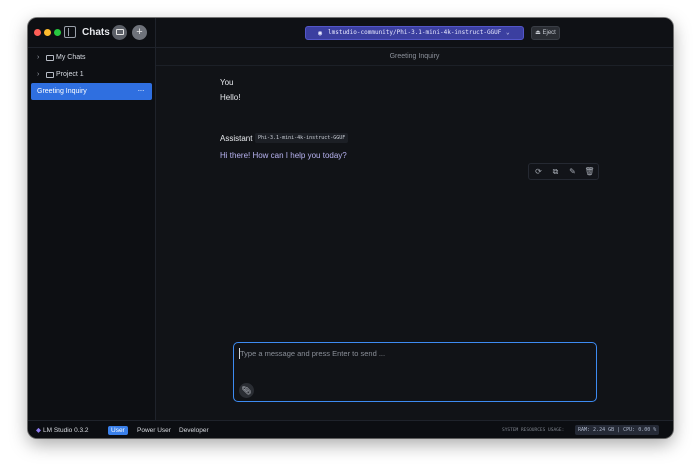 Image resolution: width=700 pixels, height=473 pixels. Describe the element at coordinates (62, 91) in the screenshot. I see `sidebar-item-label: Greeting Inquiry` at that location.